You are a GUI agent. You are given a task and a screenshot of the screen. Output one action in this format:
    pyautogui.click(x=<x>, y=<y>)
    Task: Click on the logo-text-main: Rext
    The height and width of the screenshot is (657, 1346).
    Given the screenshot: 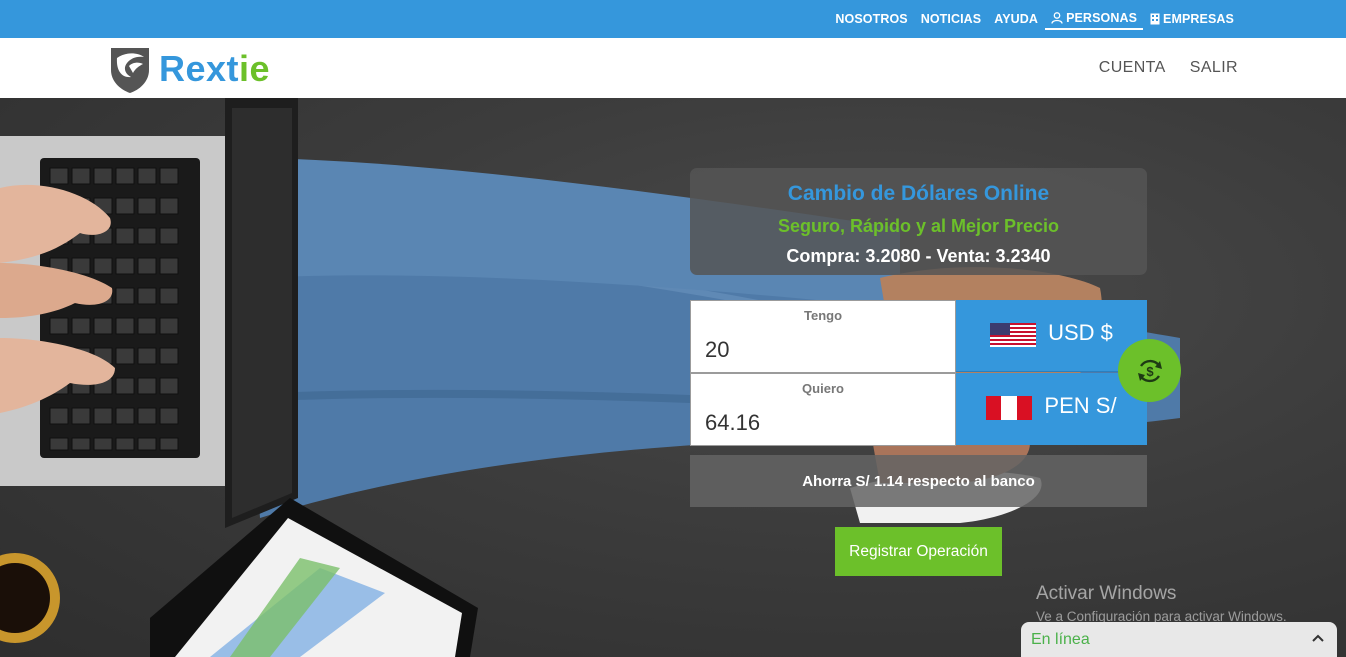 What is the action you would take?
    pyautogui.click(x=199, y=68)
    